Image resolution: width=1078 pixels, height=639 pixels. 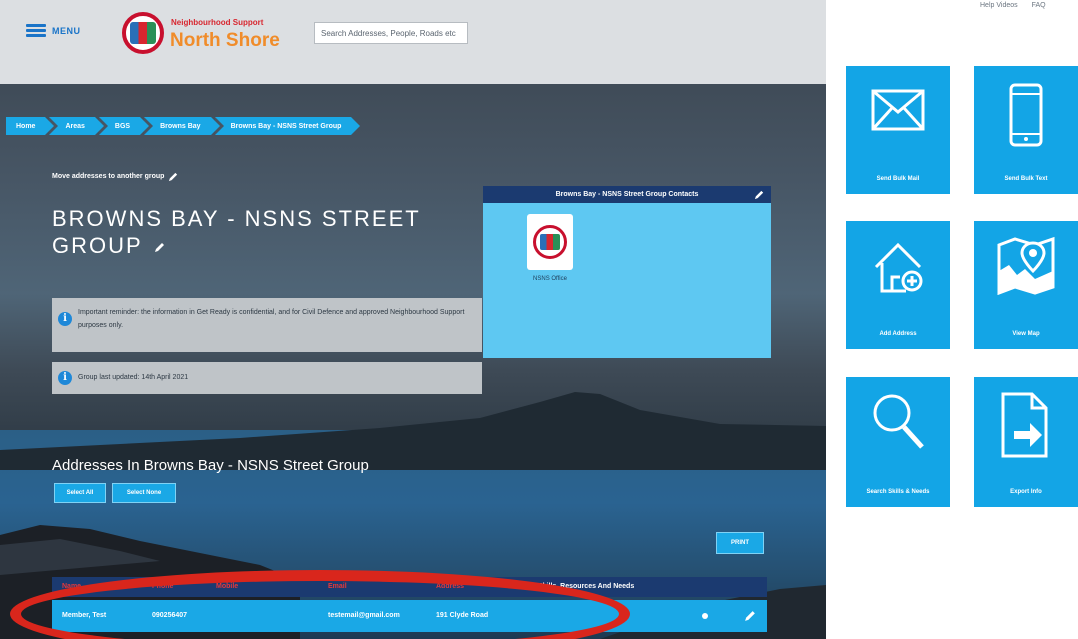 What do you see at coordinates (84, 615) in the screenshot?
I see `cell-name: Member, Test` at bounding box center [84, 615].